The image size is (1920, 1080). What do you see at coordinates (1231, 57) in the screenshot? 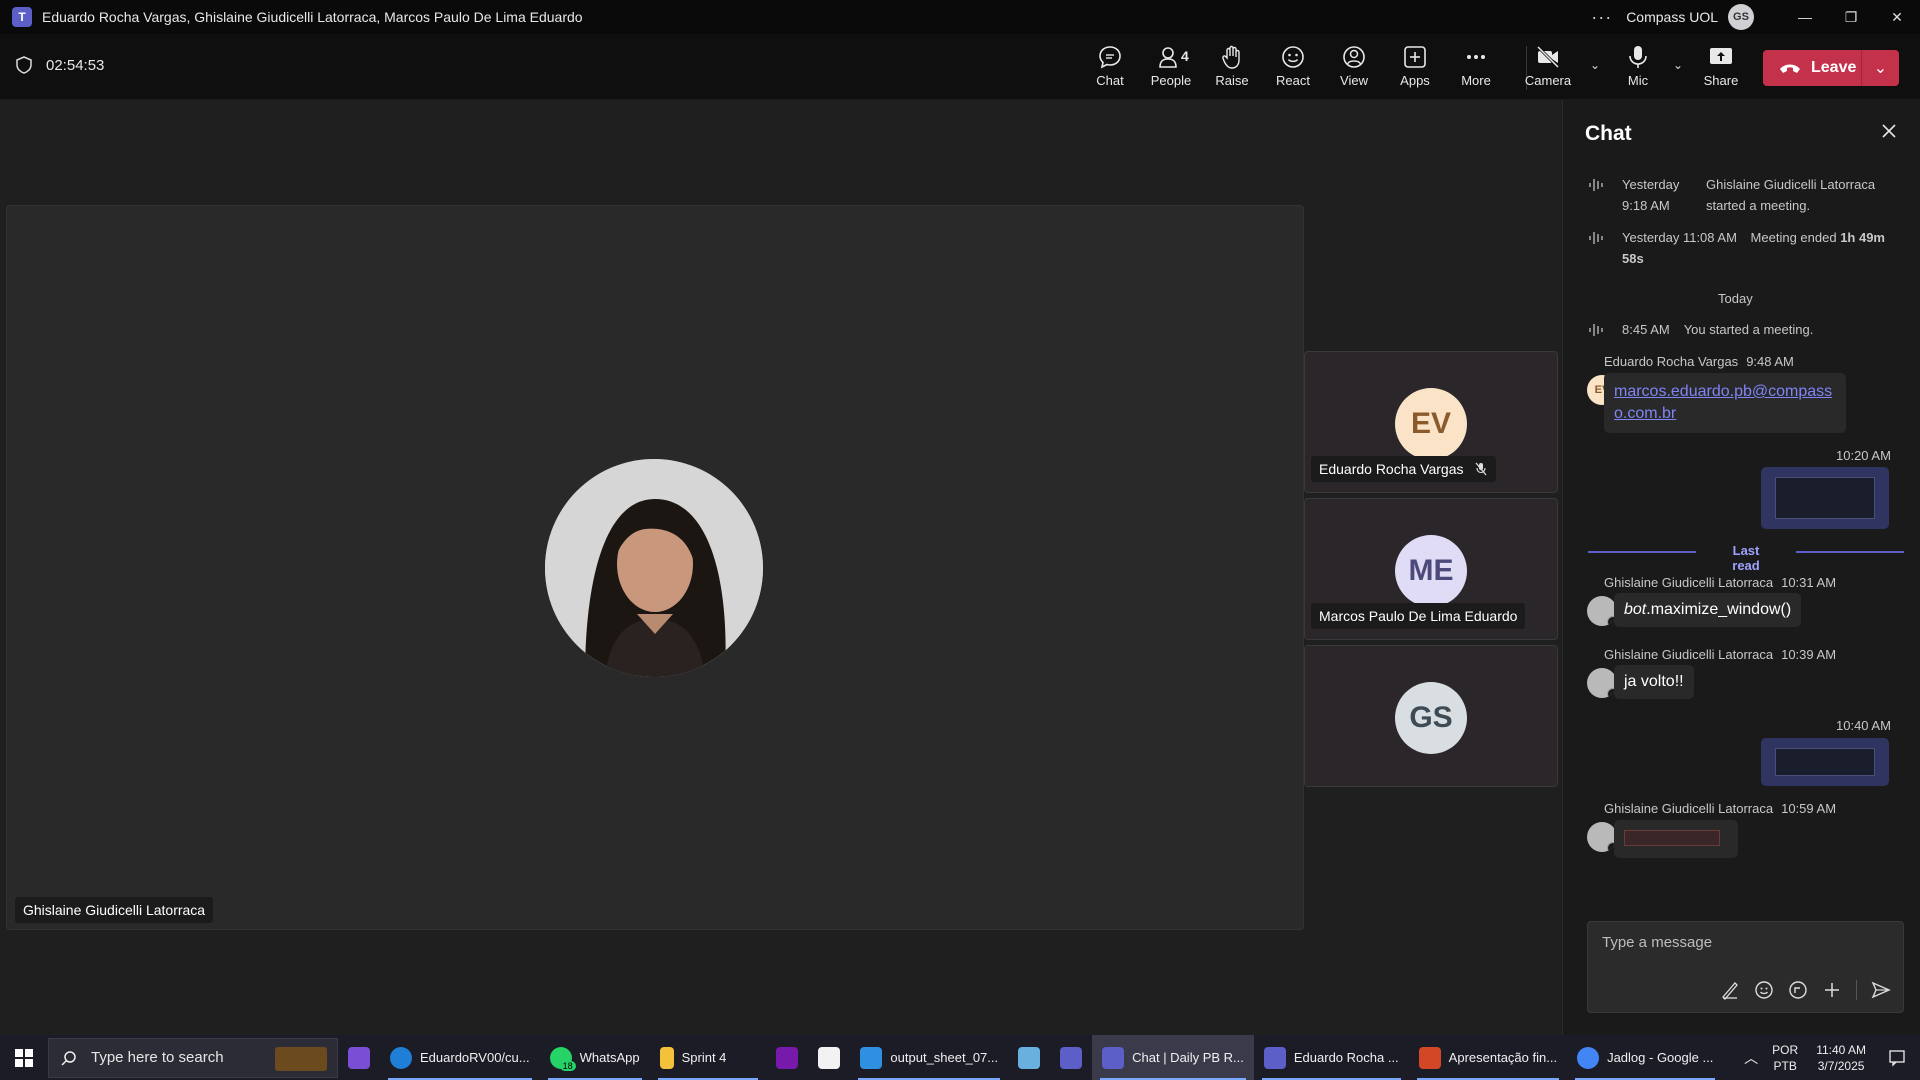
I see `hand-icon` at bounding box center [1231, 57].